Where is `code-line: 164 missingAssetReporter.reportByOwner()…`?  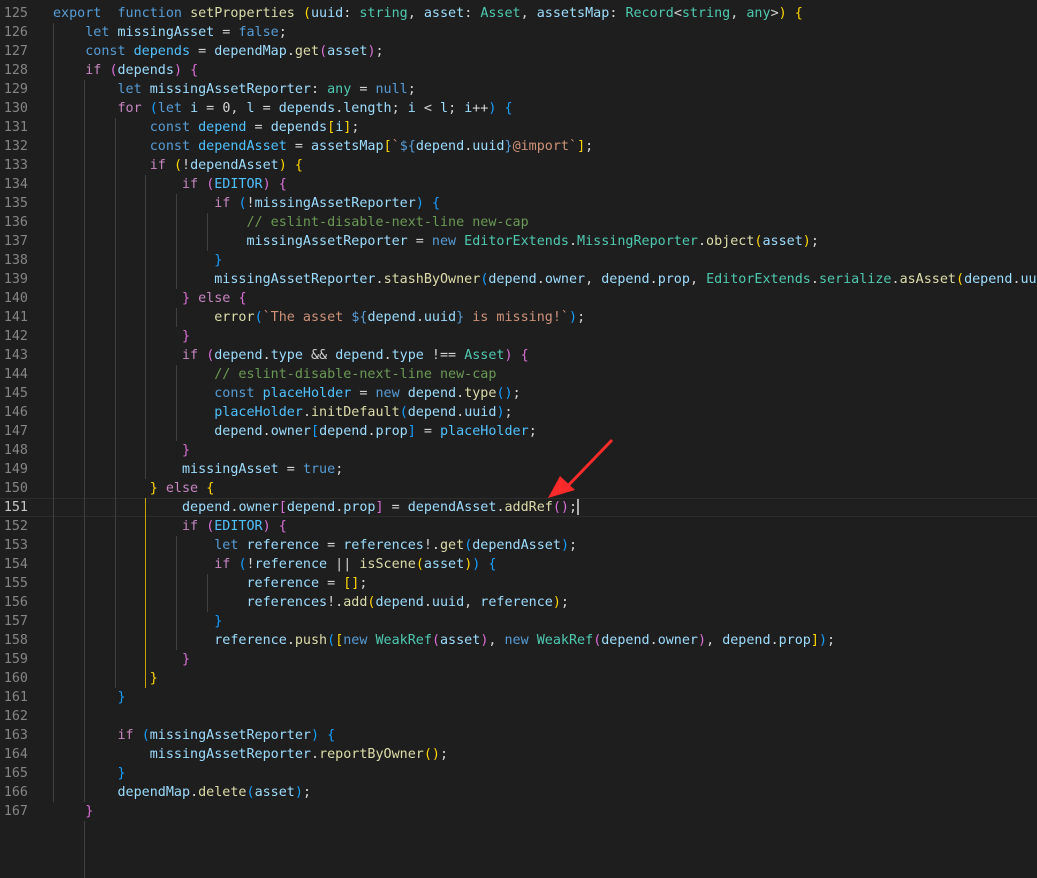 code-line: 164 missingAssetReporter.reportByOwner()… is located at coordinates (518, 754).